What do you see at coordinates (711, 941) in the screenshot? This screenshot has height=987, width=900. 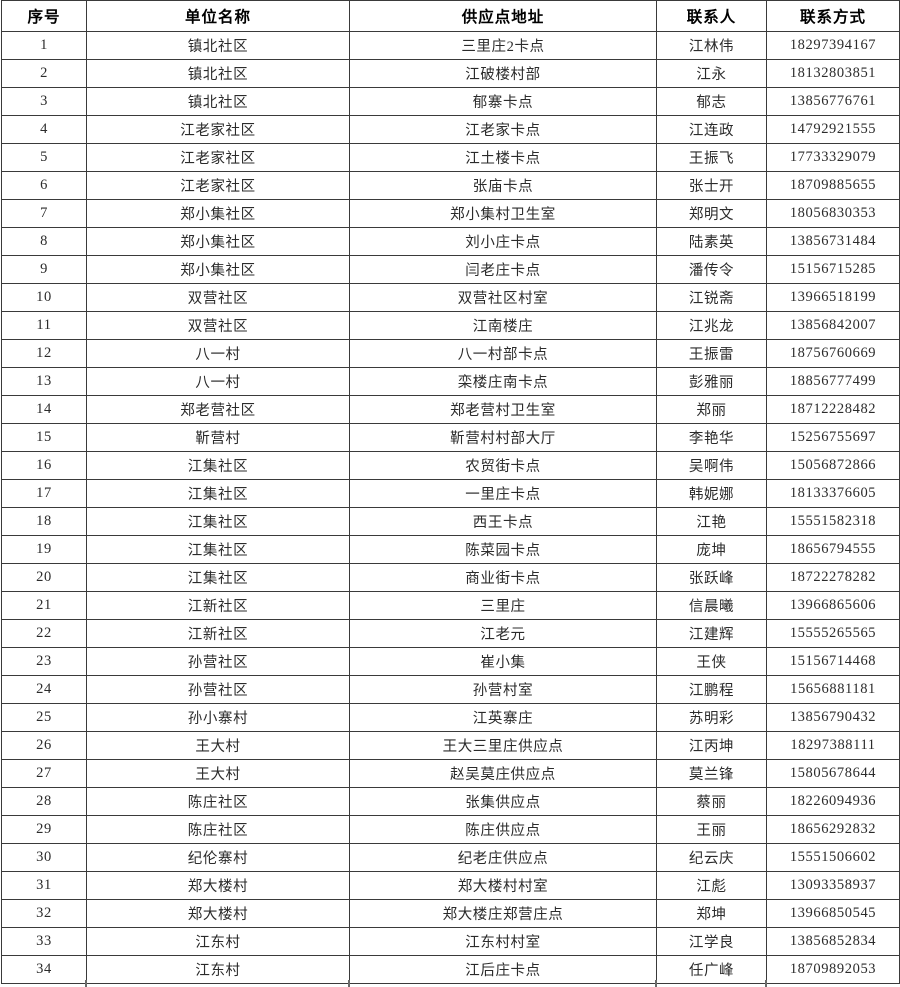 I see `cell-person: 江学良` at bounding box center [711, 941].